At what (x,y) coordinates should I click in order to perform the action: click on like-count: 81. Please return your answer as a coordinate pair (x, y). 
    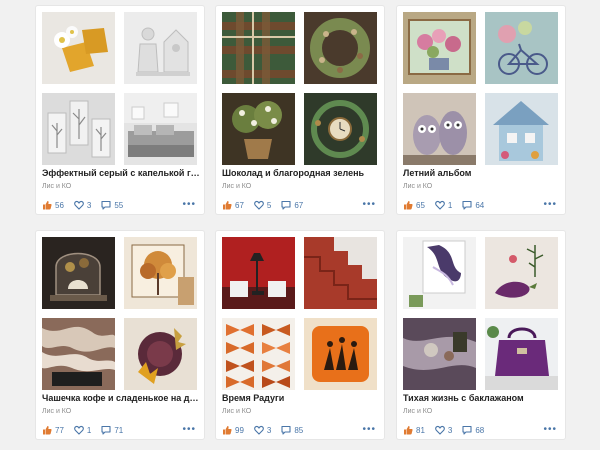
    Looking at the image, I should click on (420, 430).